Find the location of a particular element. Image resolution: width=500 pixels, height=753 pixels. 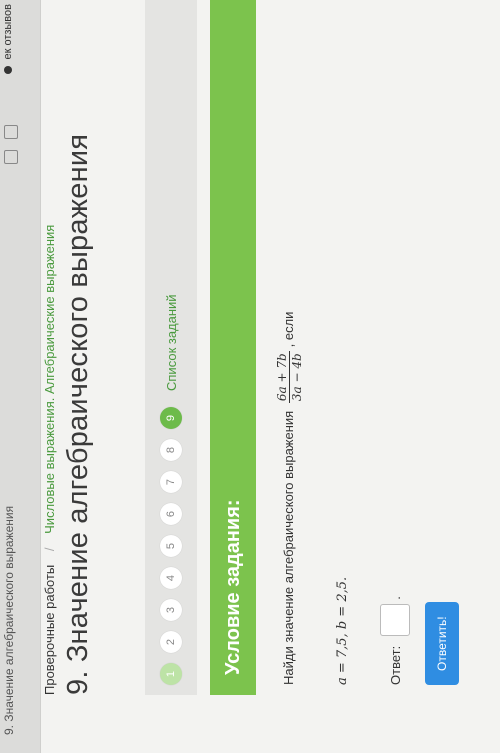

browser-tab-title: 9. Значение алгебраического выражения is located at coordinates (9, 620).